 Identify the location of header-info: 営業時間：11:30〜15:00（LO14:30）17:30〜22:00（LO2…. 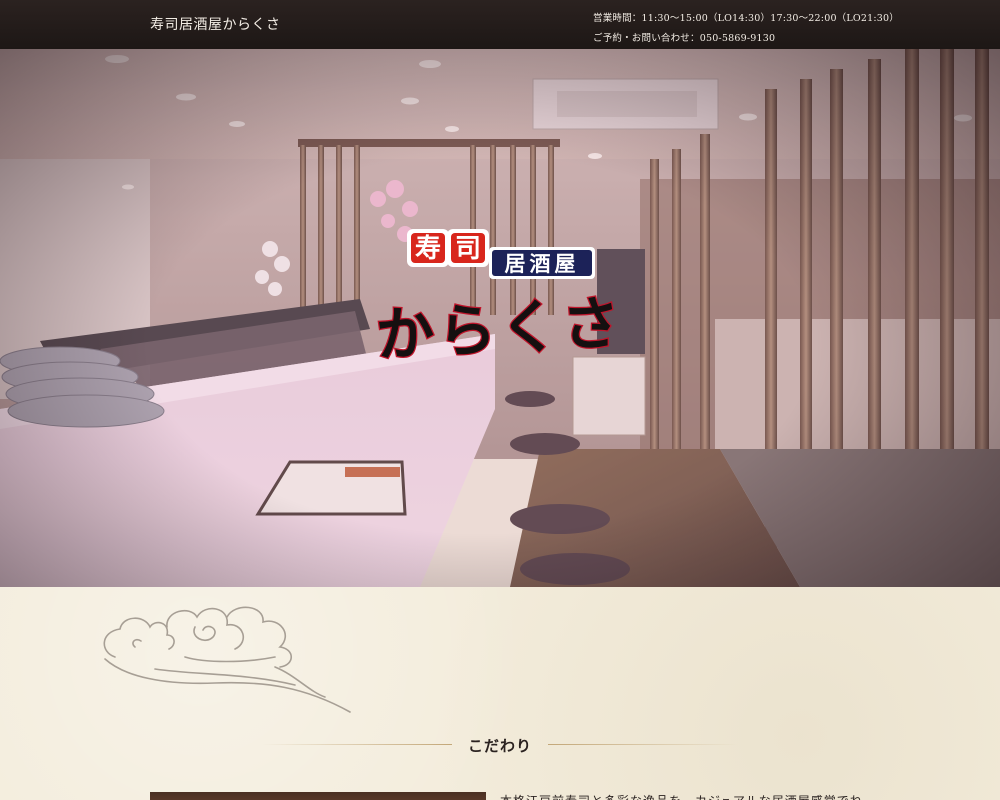
(746, 29).